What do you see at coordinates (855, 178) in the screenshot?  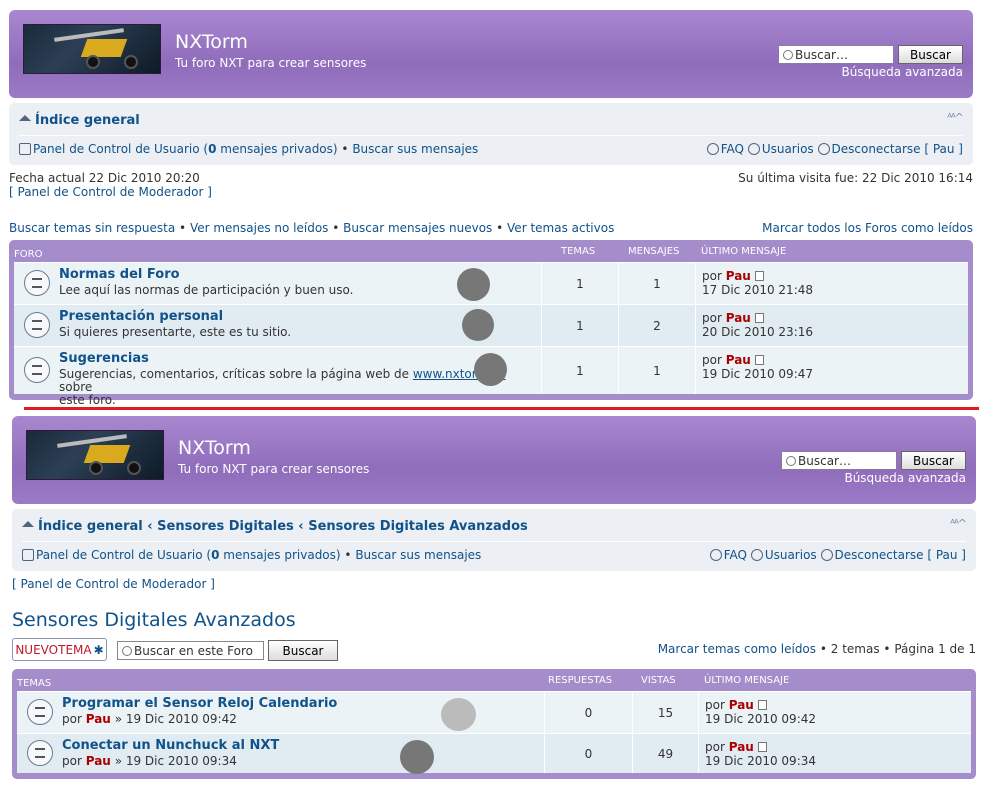 I see `last-visit: Su última visita fue: 22 Dic 2010 16:14` at bounding box center [855, 178].